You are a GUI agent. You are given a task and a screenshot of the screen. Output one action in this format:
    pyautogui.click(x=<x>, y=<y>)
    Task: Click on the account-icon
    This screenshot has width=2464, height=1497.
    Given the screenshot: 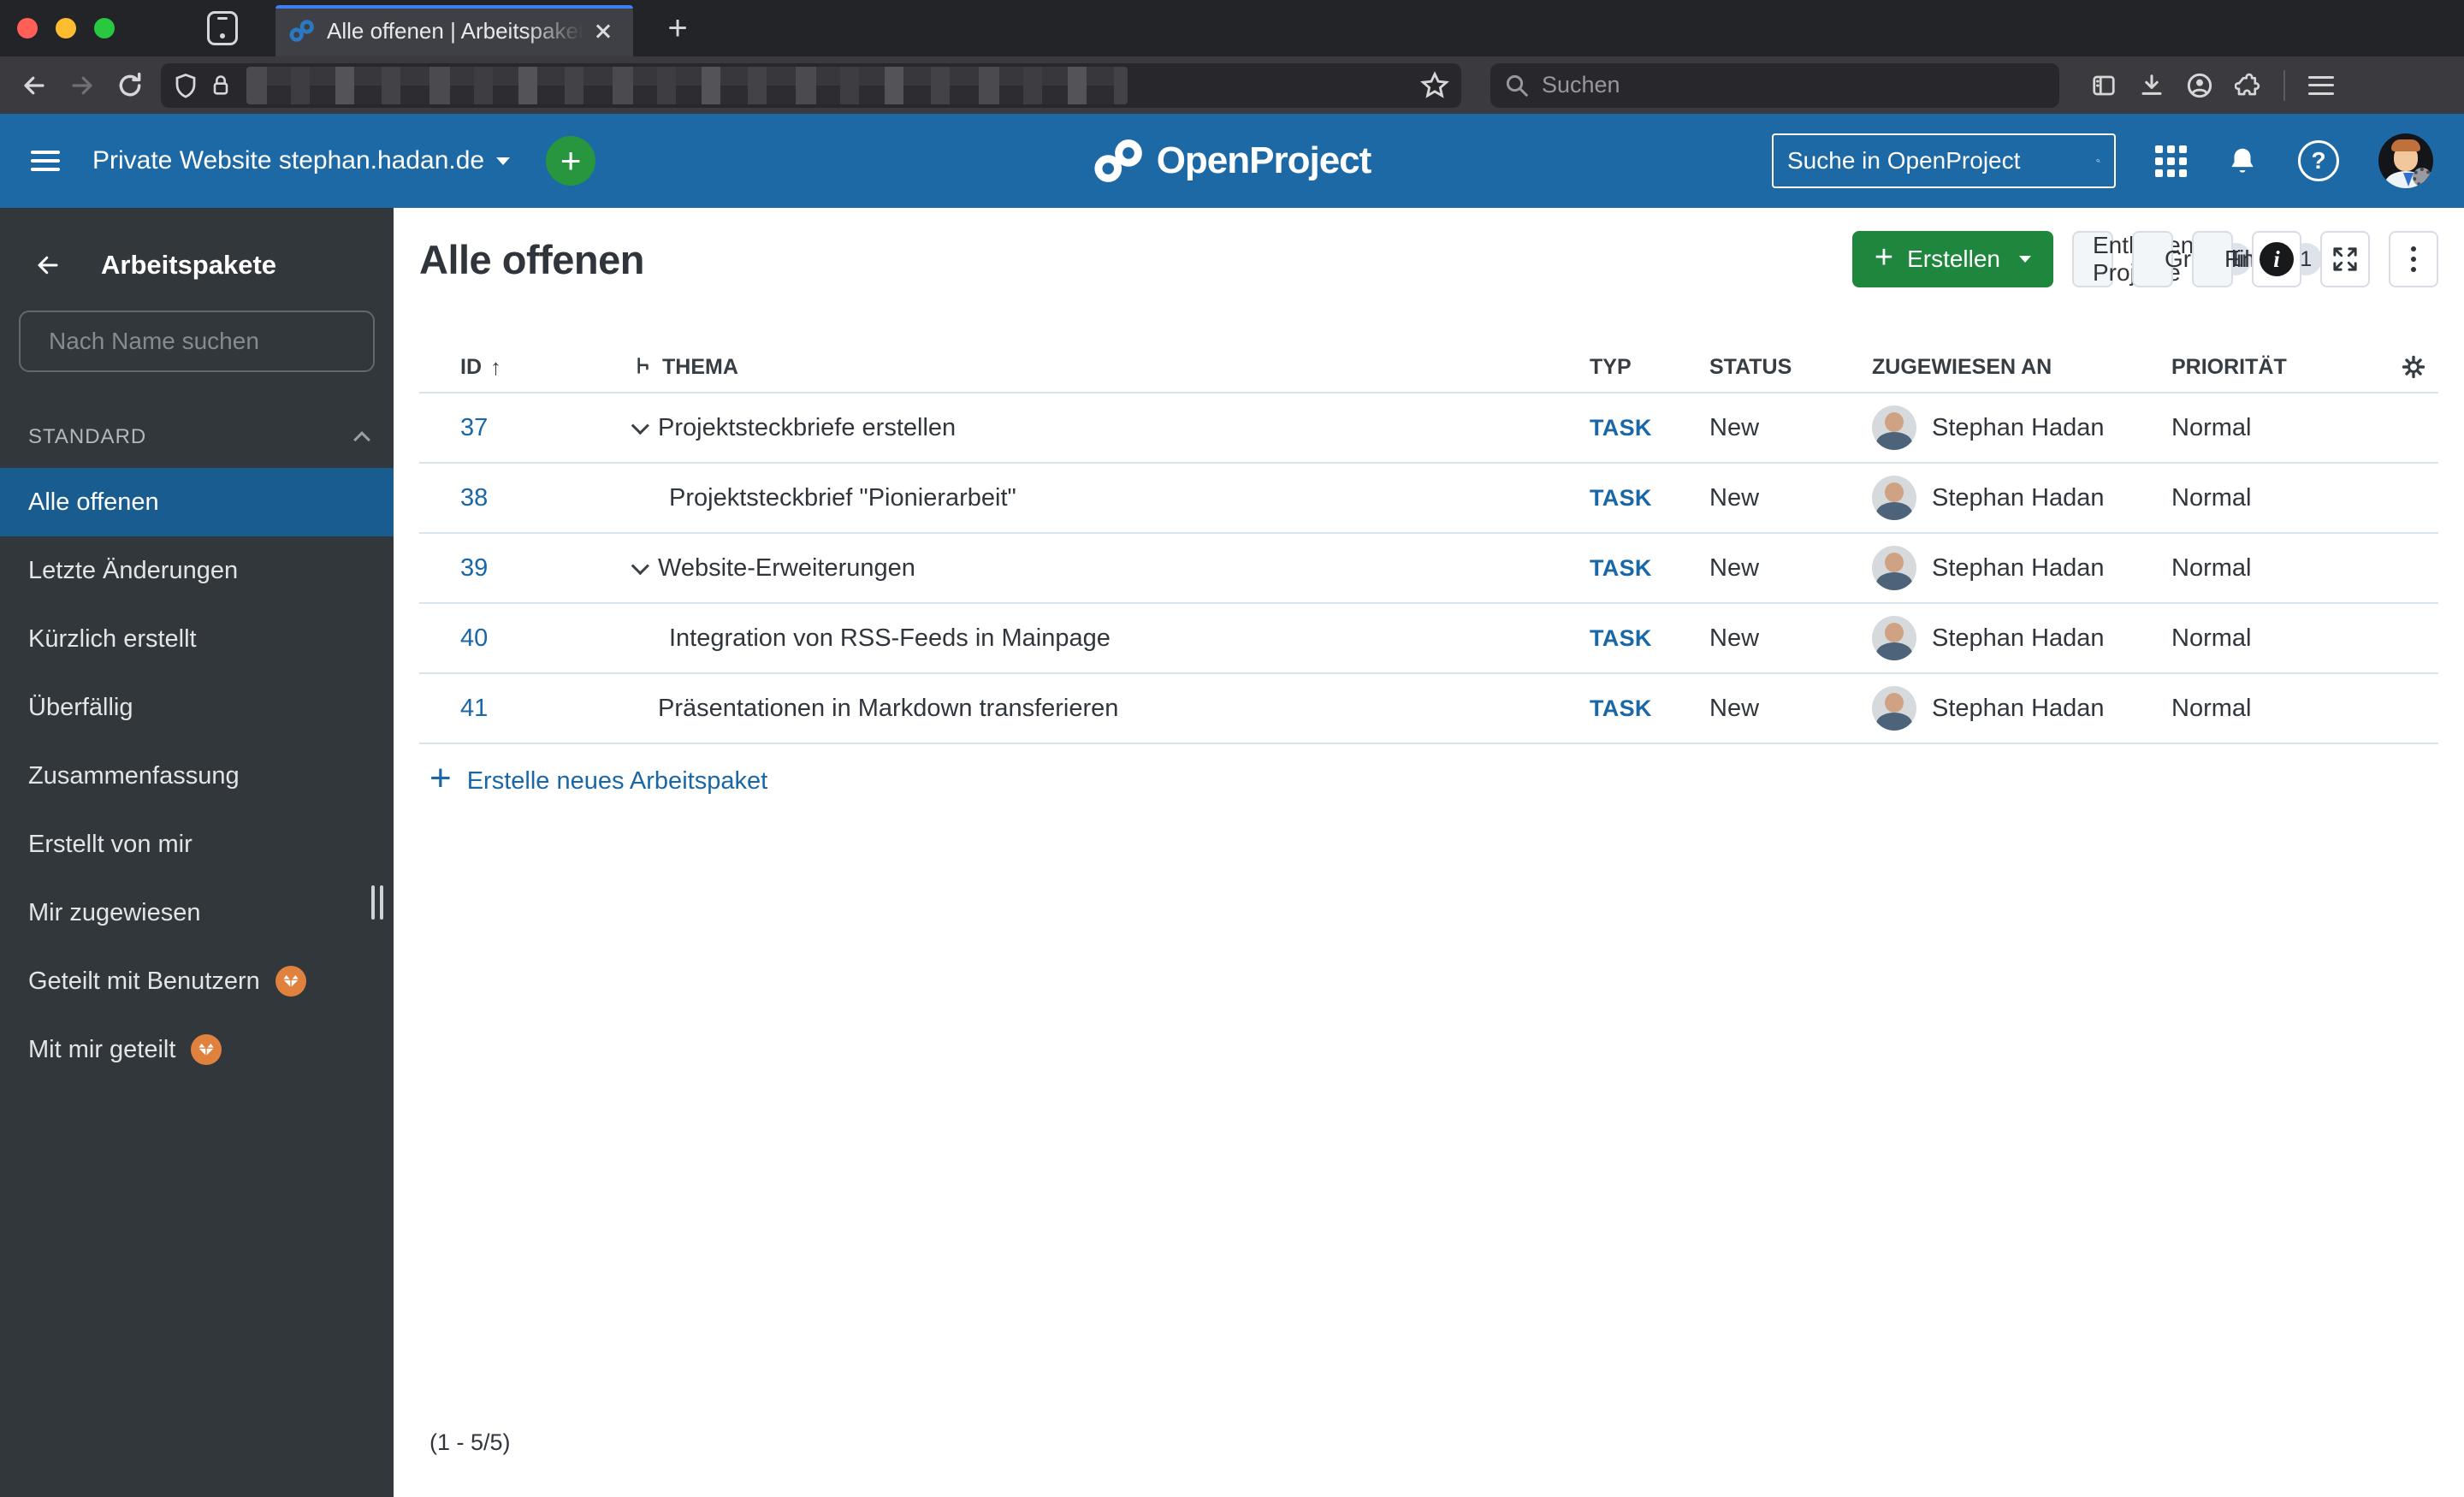 What is the action you would take?
    pyautogui.click(x=2200, y=85)
    